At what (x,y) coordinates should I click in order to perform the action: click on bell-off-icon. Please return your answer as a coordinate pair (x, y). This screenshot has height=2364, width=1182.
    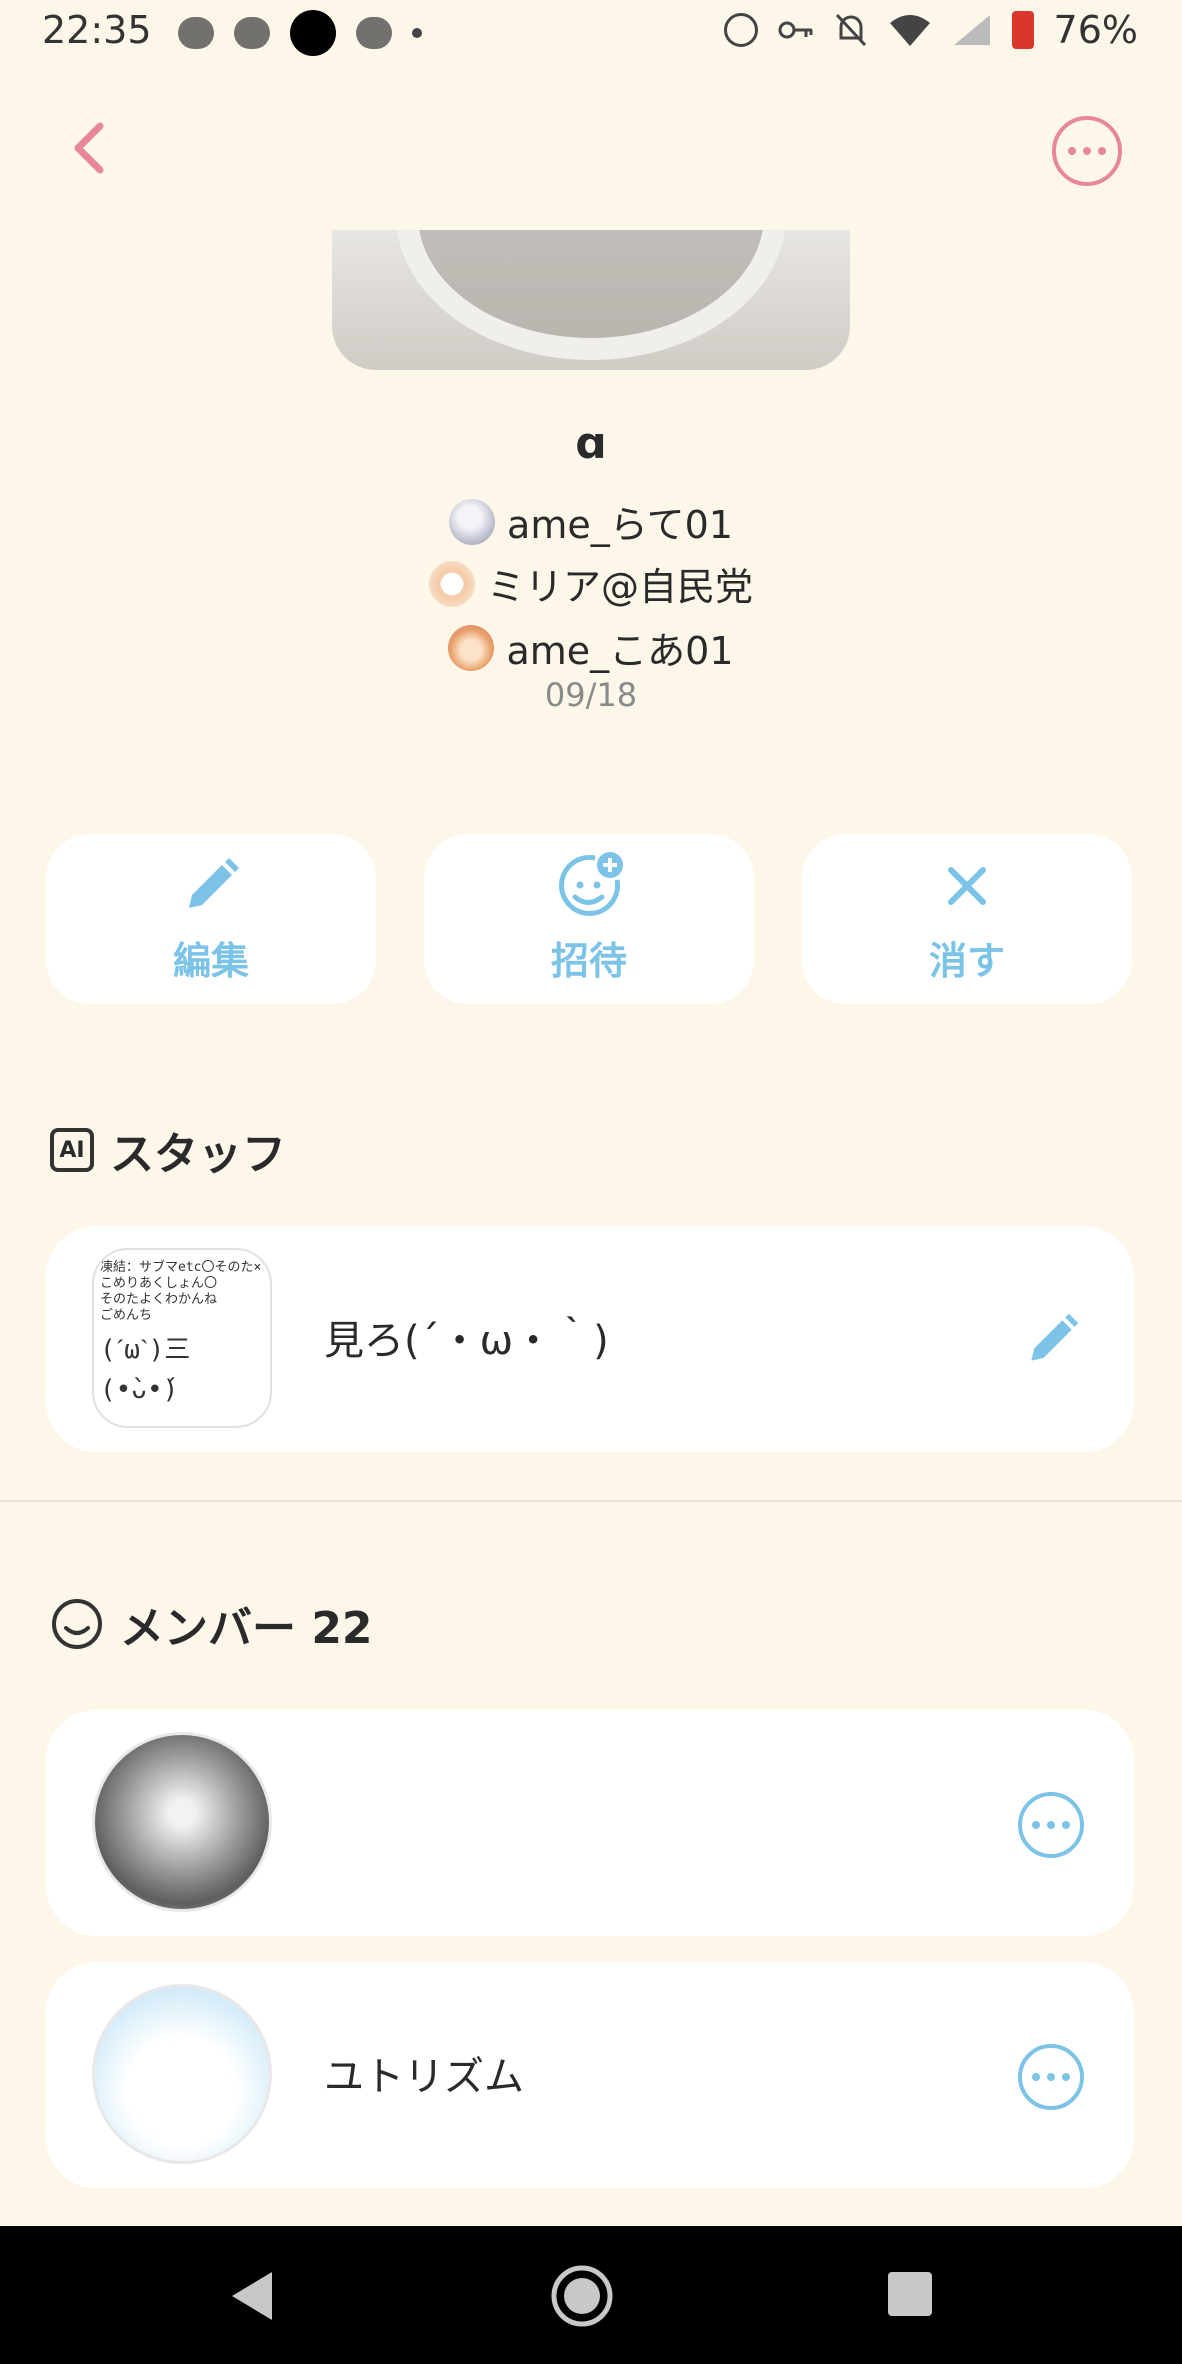
    Looking at the image, I should click on (850, 30).